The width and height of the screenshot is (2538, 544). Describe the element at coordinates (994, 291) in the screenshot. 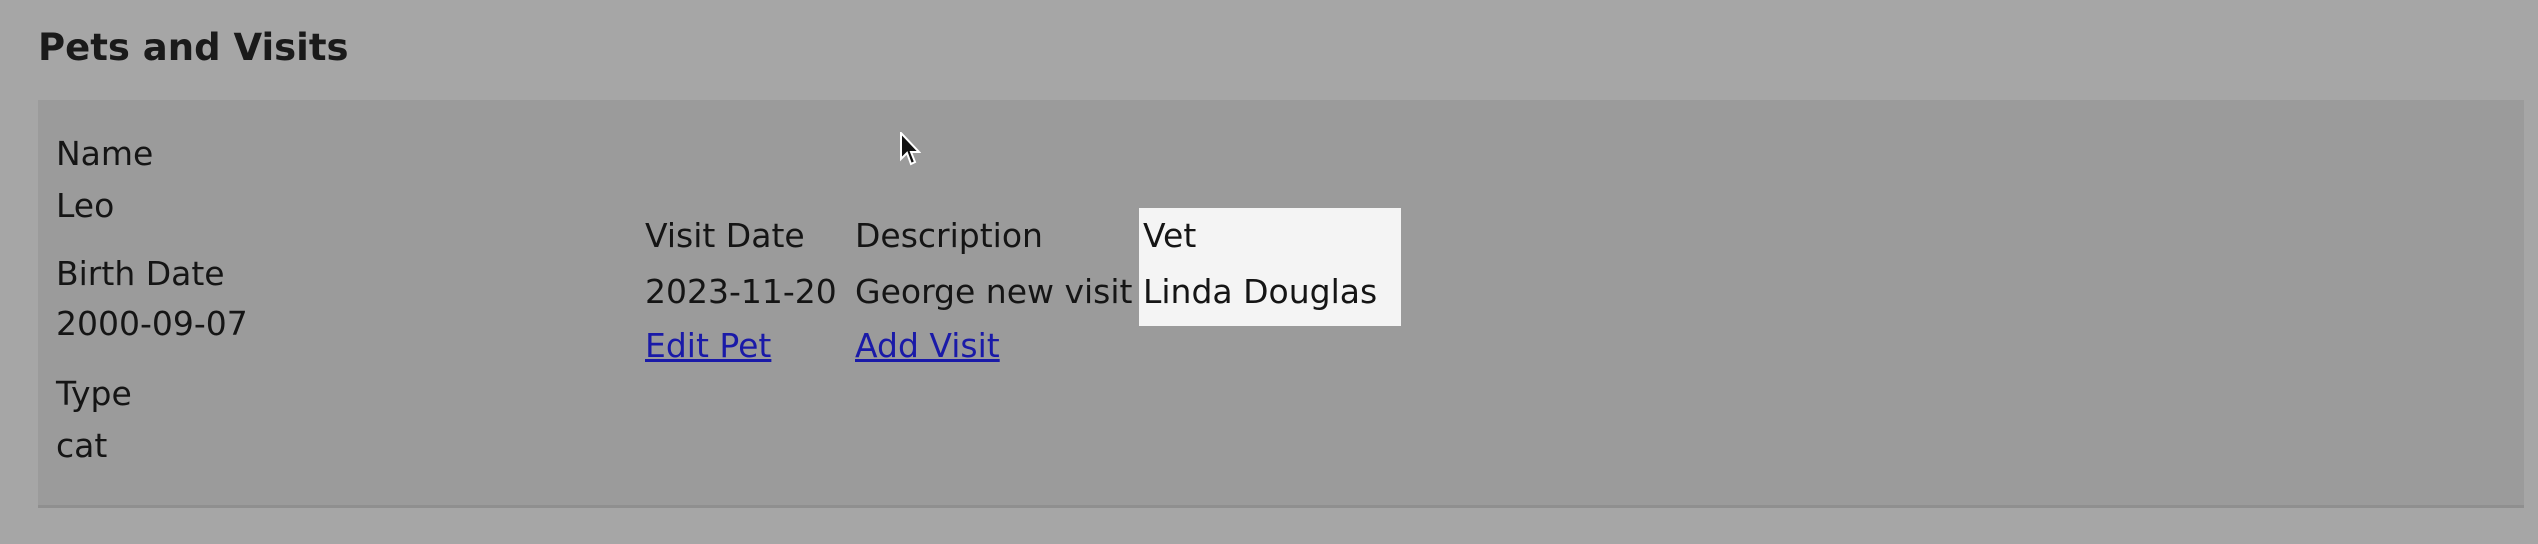

I see `visit-description-cell: George new visit` at that location.